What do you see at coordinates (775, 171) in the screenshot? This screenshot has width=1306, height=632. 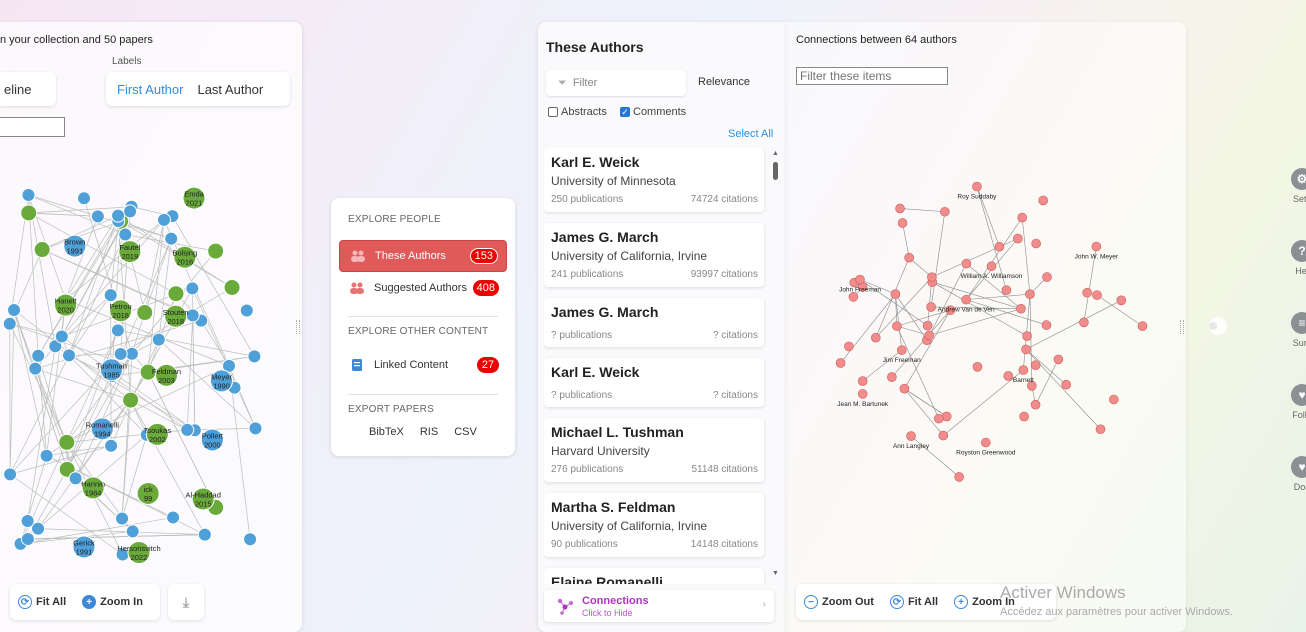 I see `scroll-thumb` at bounding box center [775, 171].